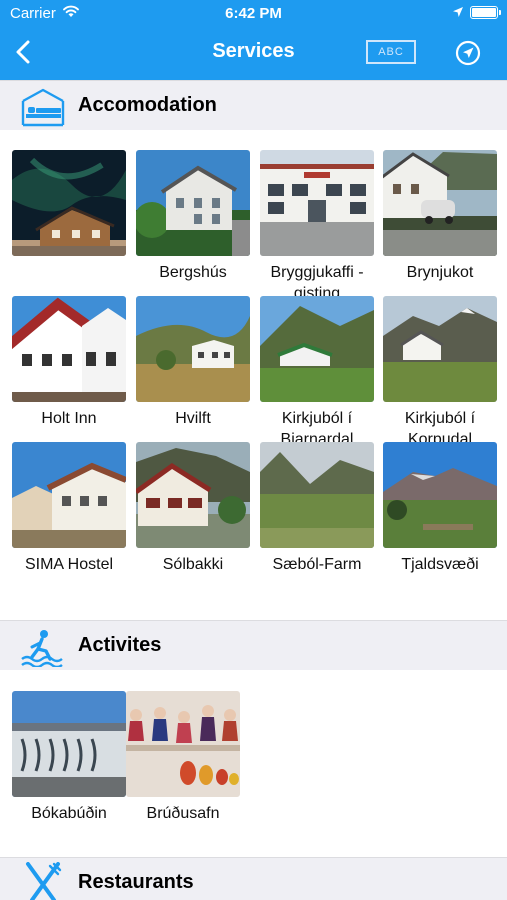  What do you see at coordinates (193, 418) in the screenshot?
I see `tile-label: Hvilft` at bounding box center [193, 418].